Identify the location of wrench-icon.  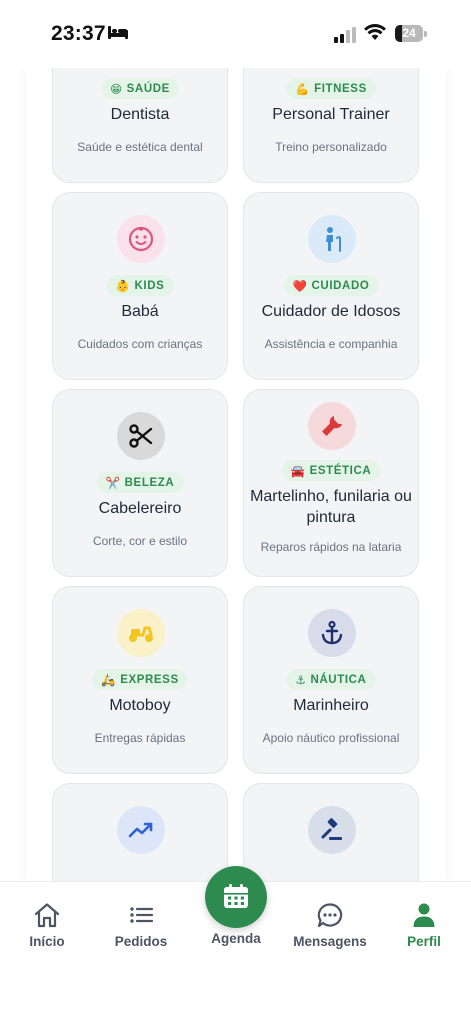
(332, 426).